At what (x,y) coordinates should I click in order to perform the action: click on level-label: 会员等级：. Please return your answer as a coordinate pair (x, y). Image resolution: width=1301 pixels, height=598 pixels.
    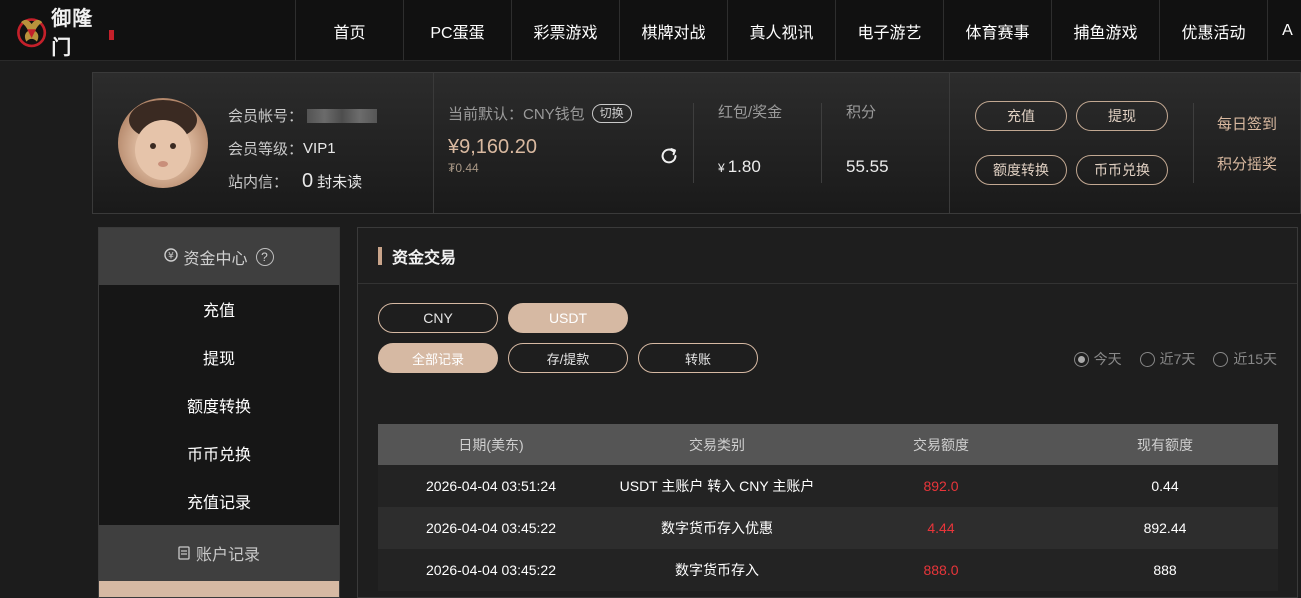
    Looking at the image, I should click on (266, 149).